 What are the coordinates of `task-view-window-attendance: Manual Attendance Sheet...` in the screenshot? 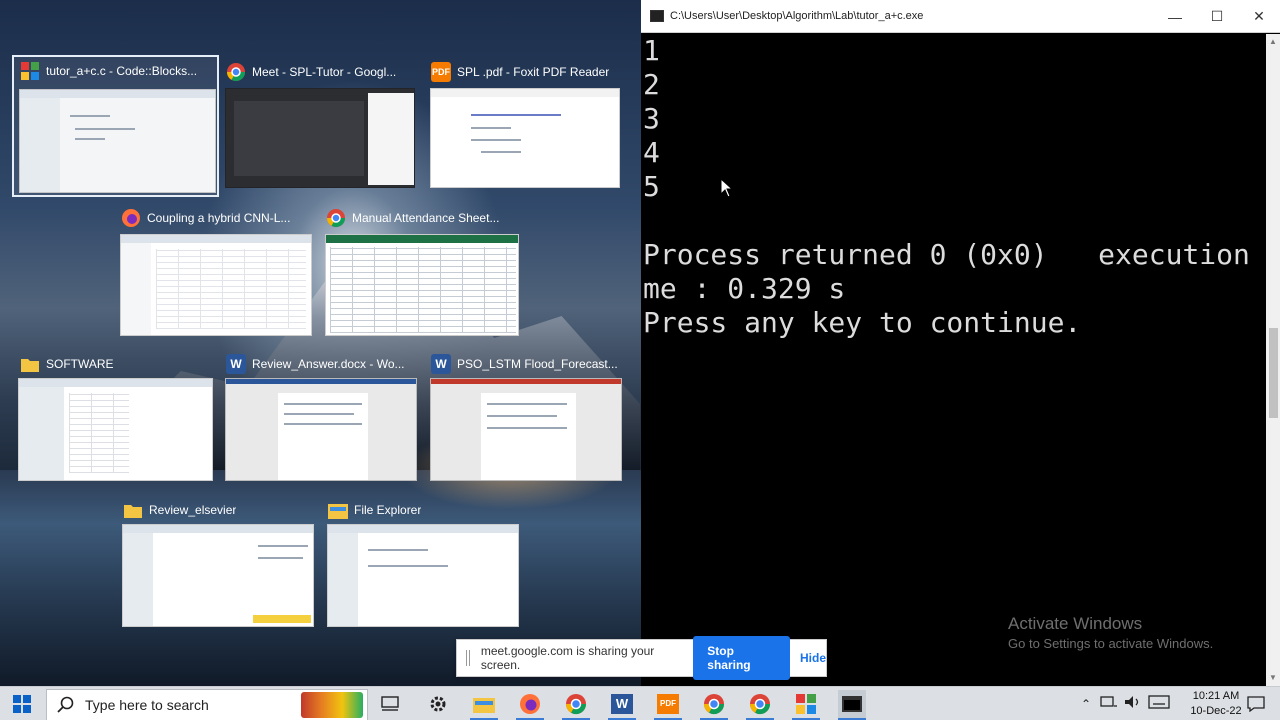 It's located at (421, 271).